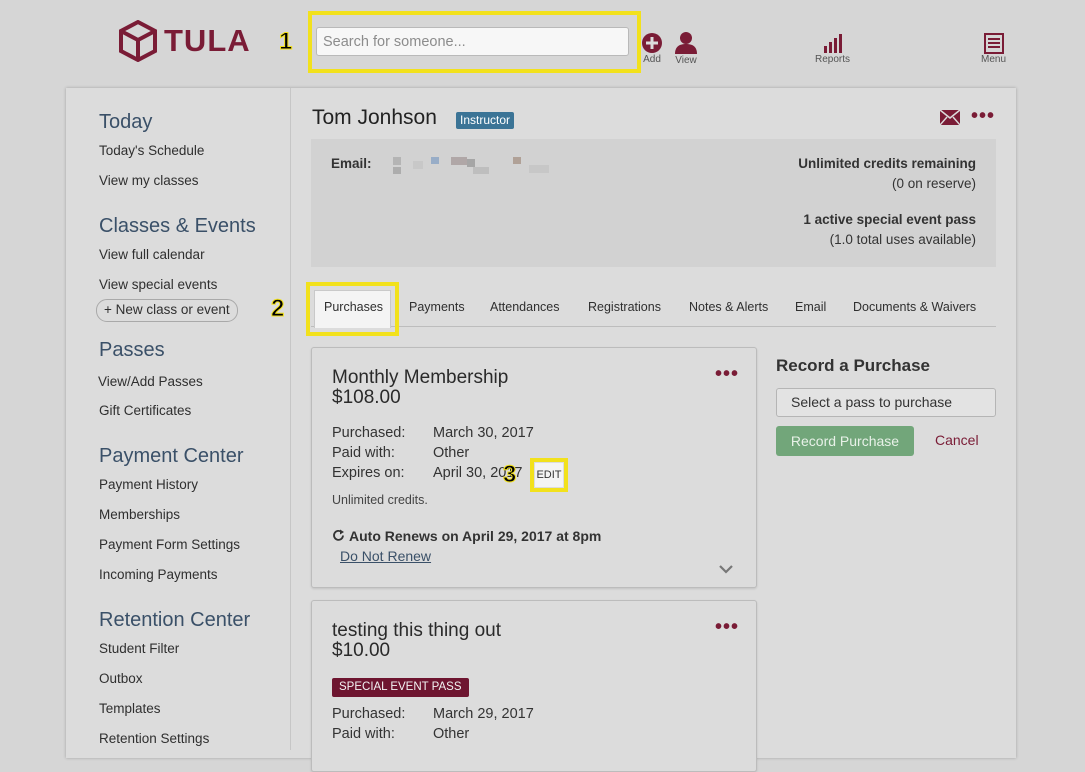 This screenshot has height=772, width=1085. Describe the element at coordinates (138, 41) in the screenshot. I see `tula-logo-icon` at that location.